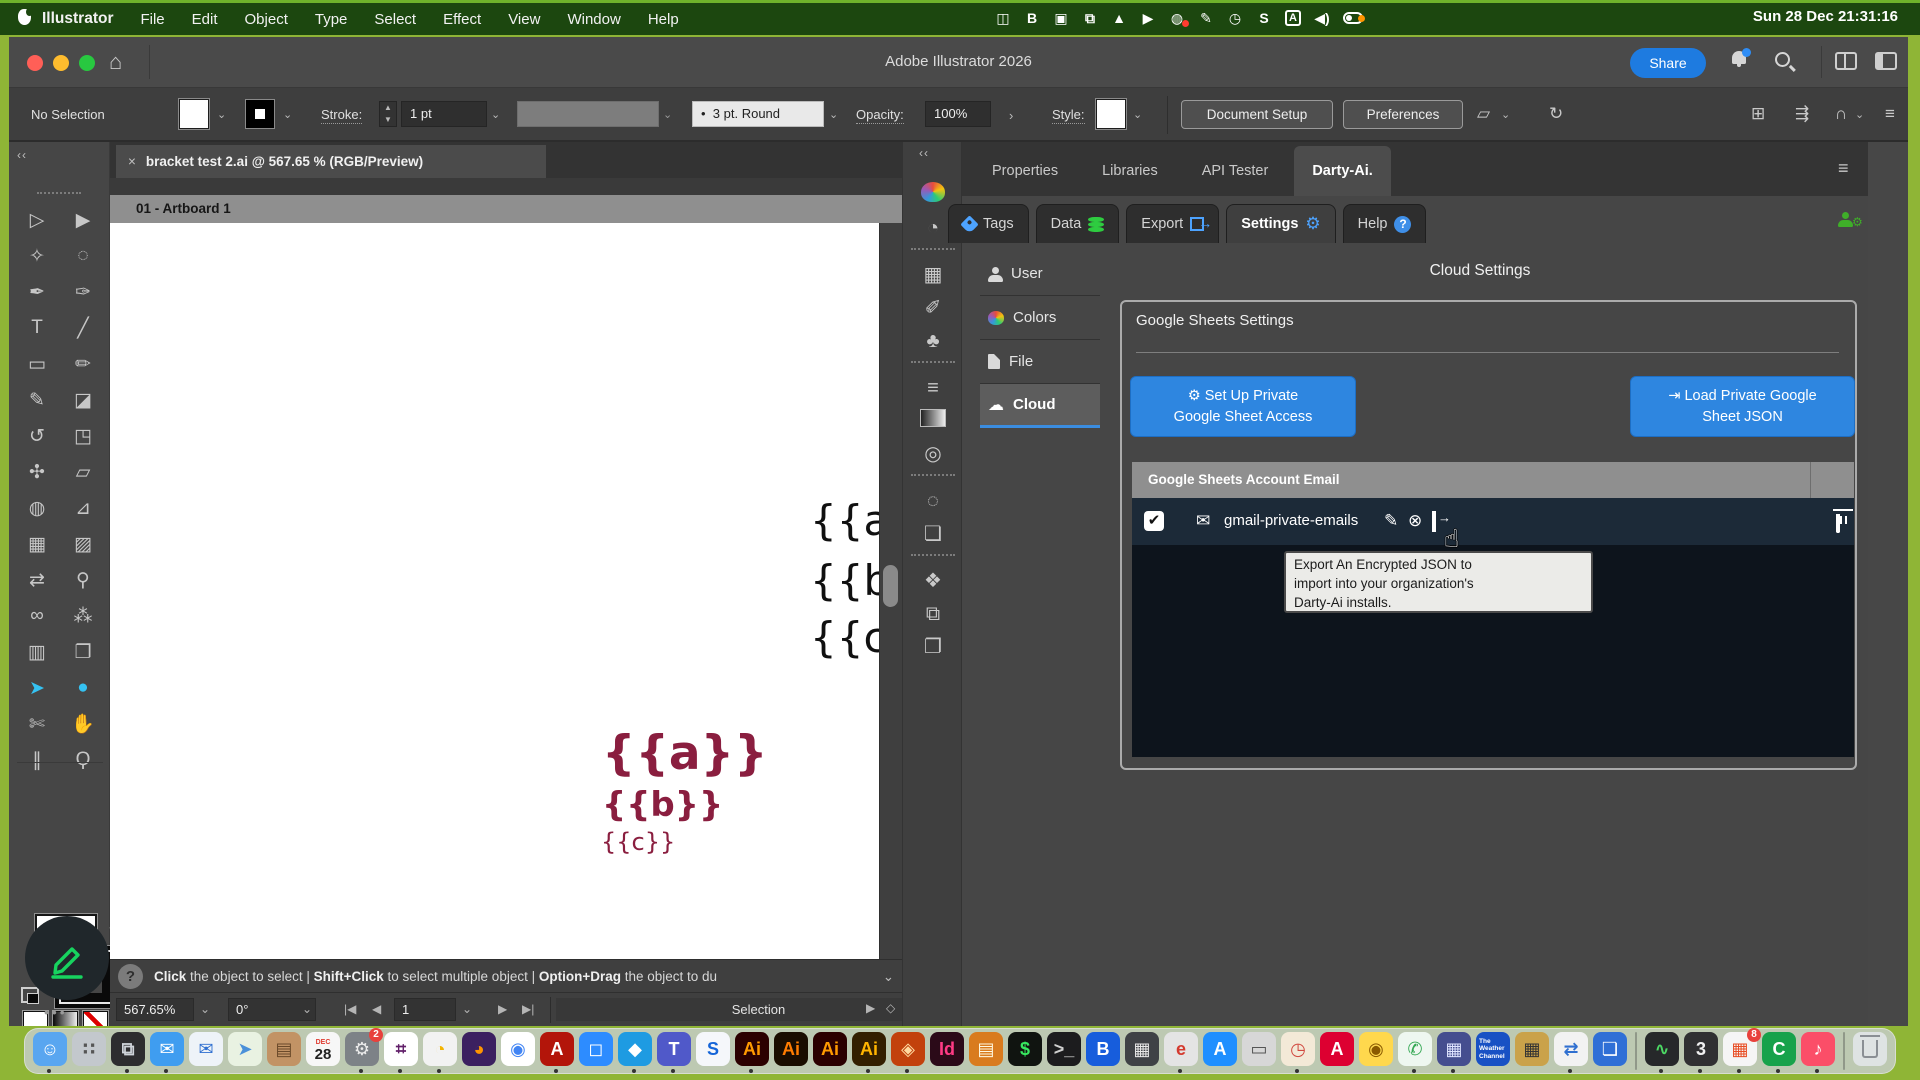  I want to click on next-artboard-icon: ▶, so click(502, 1009).